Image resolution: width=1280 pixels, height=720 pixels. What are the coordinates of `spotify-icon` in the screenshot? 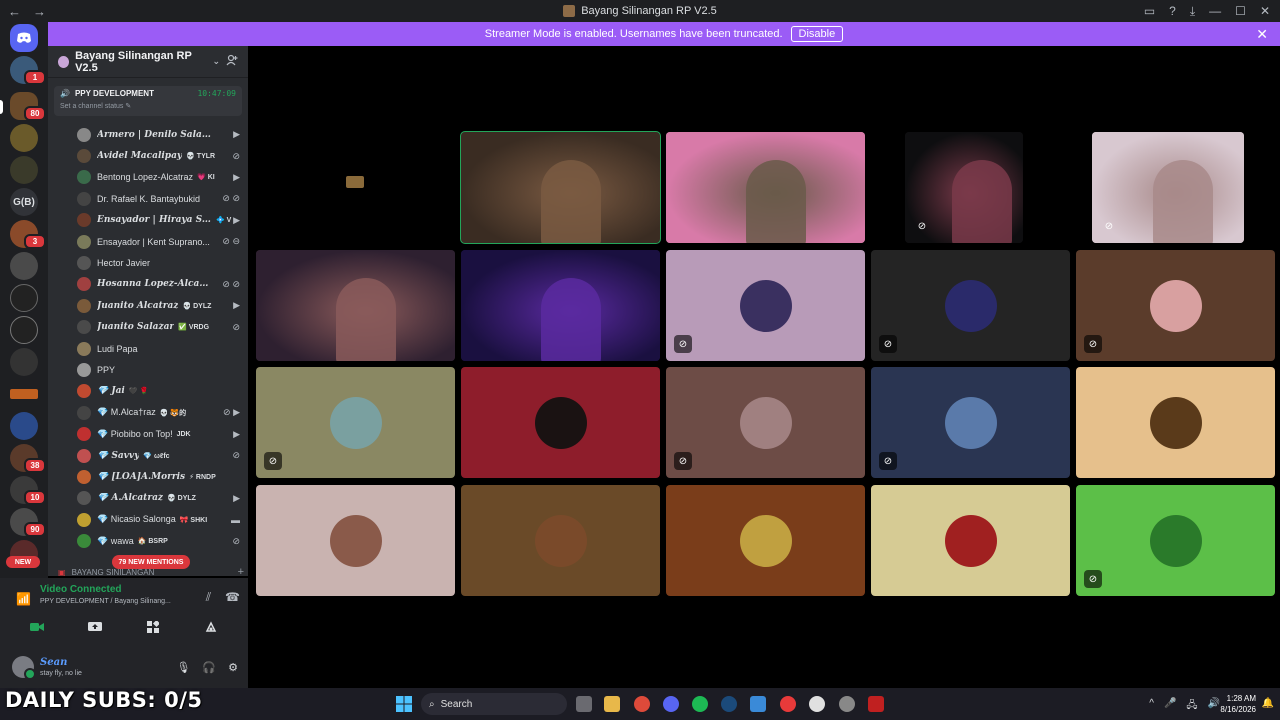 It's located at (700, 704).